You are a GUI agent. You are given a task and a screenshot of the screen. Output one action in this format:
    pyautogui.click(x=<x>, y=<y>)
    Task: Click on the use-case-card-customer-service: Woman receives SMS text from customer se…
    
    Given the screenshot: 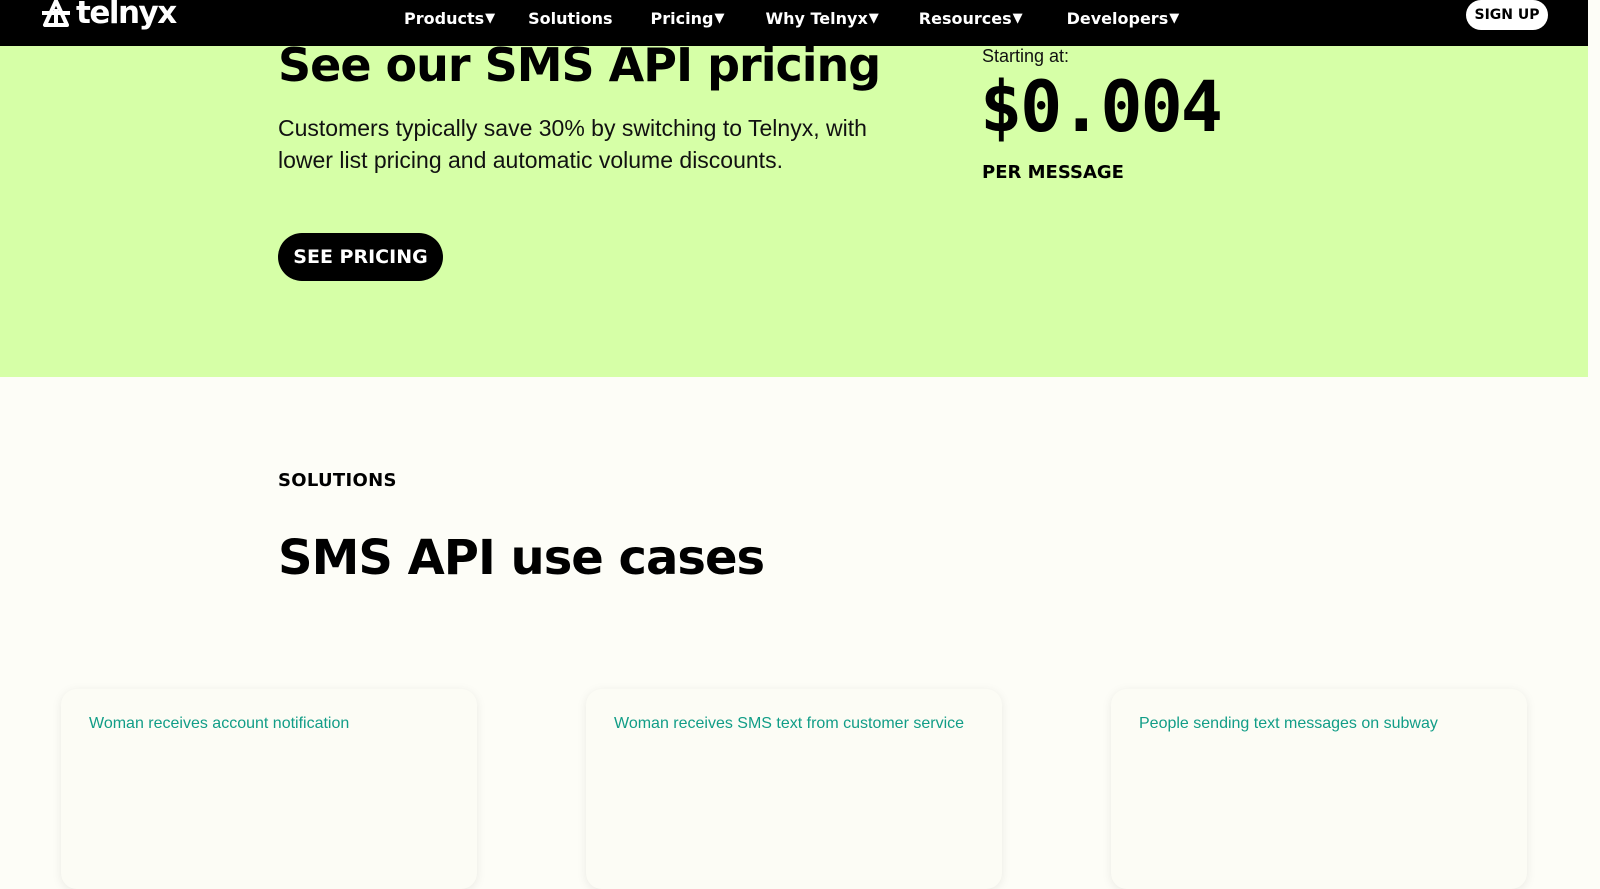 What is the action you would take?
    pyautogui.click(x=794, y=789)
    